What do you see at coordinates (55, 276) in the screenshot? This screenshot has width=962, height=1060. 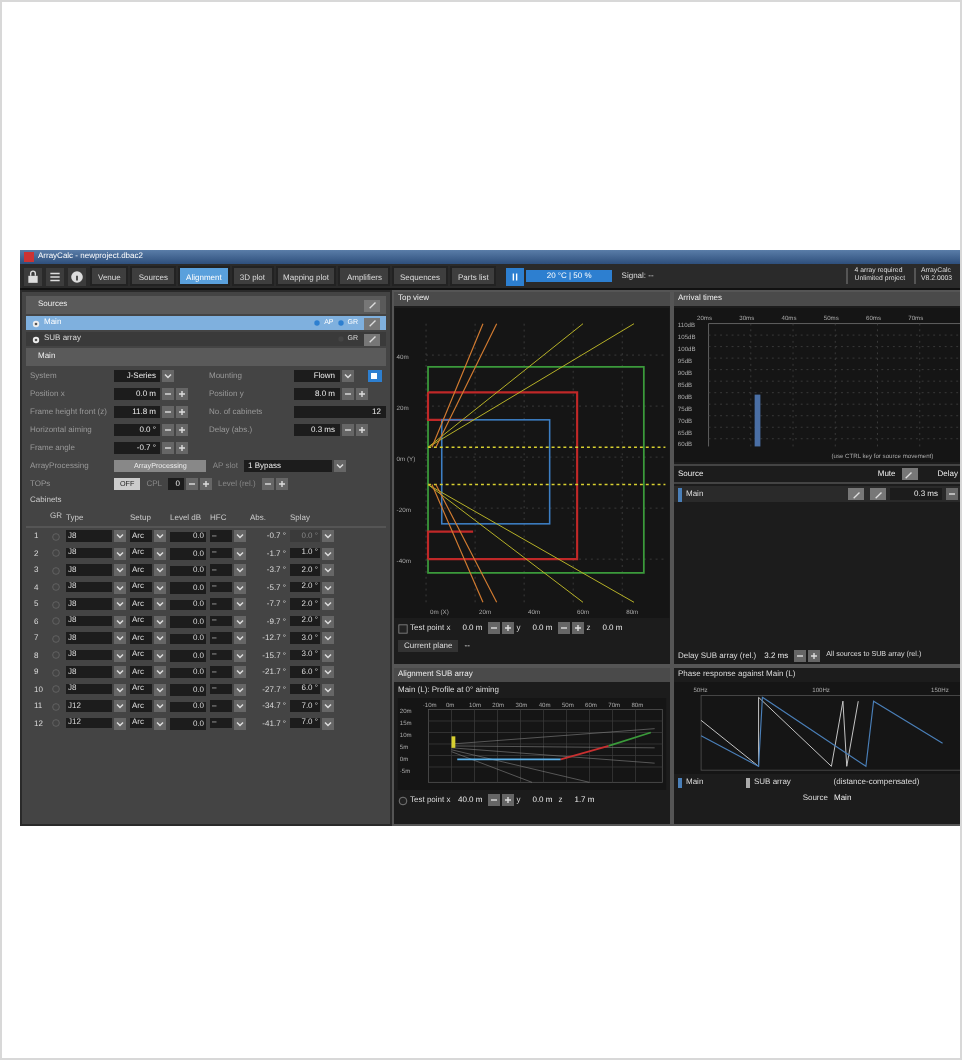 I see `menu-icon` at bounding box center [55, 276].